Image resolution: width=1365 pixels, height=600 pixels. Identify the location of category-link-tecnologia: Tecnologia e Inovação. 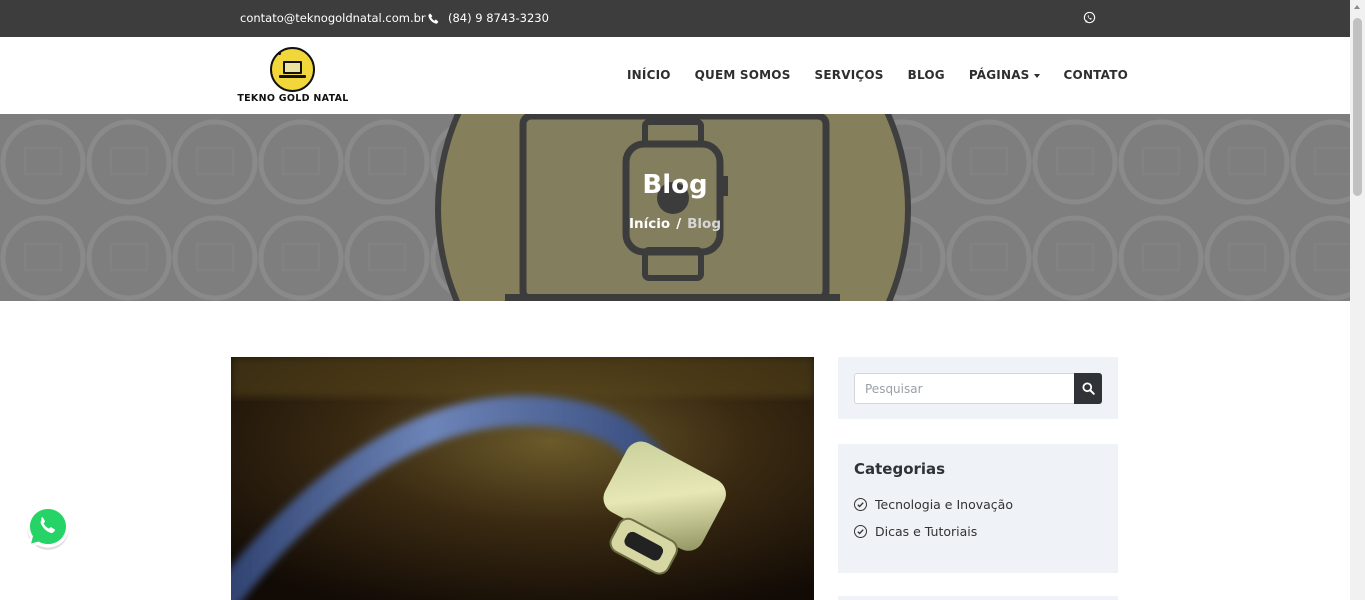
(933, 504).